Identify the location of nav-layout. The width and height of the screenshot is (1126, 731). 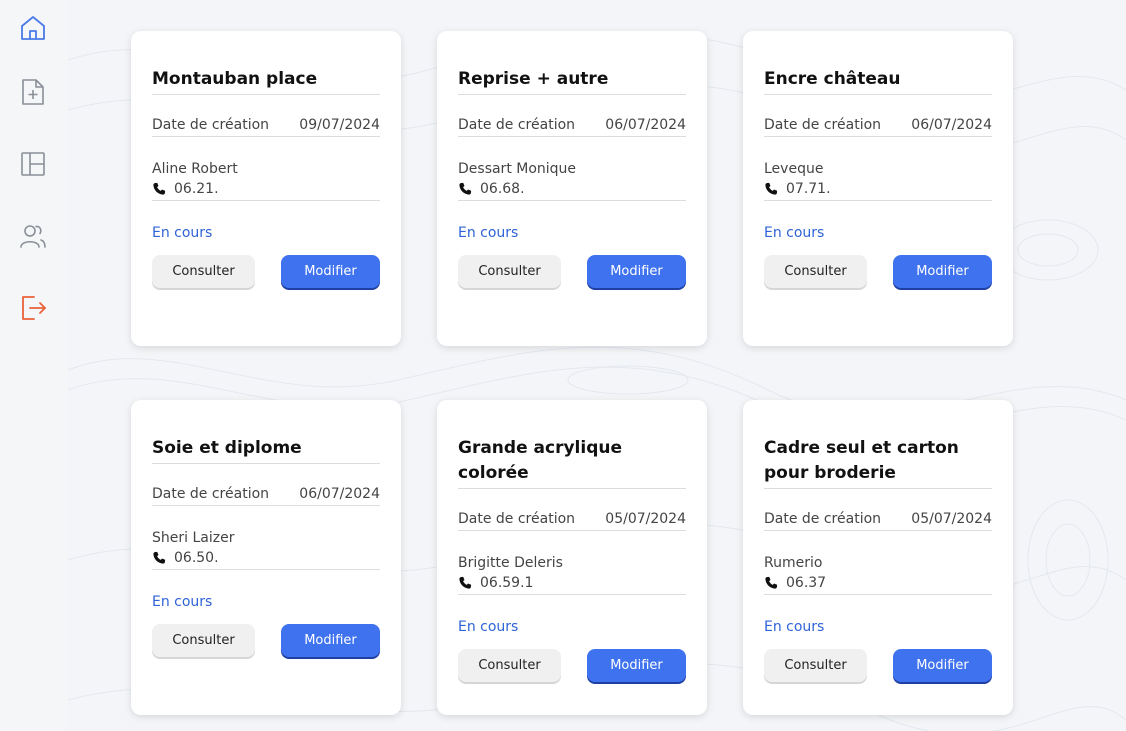
(33, 164).